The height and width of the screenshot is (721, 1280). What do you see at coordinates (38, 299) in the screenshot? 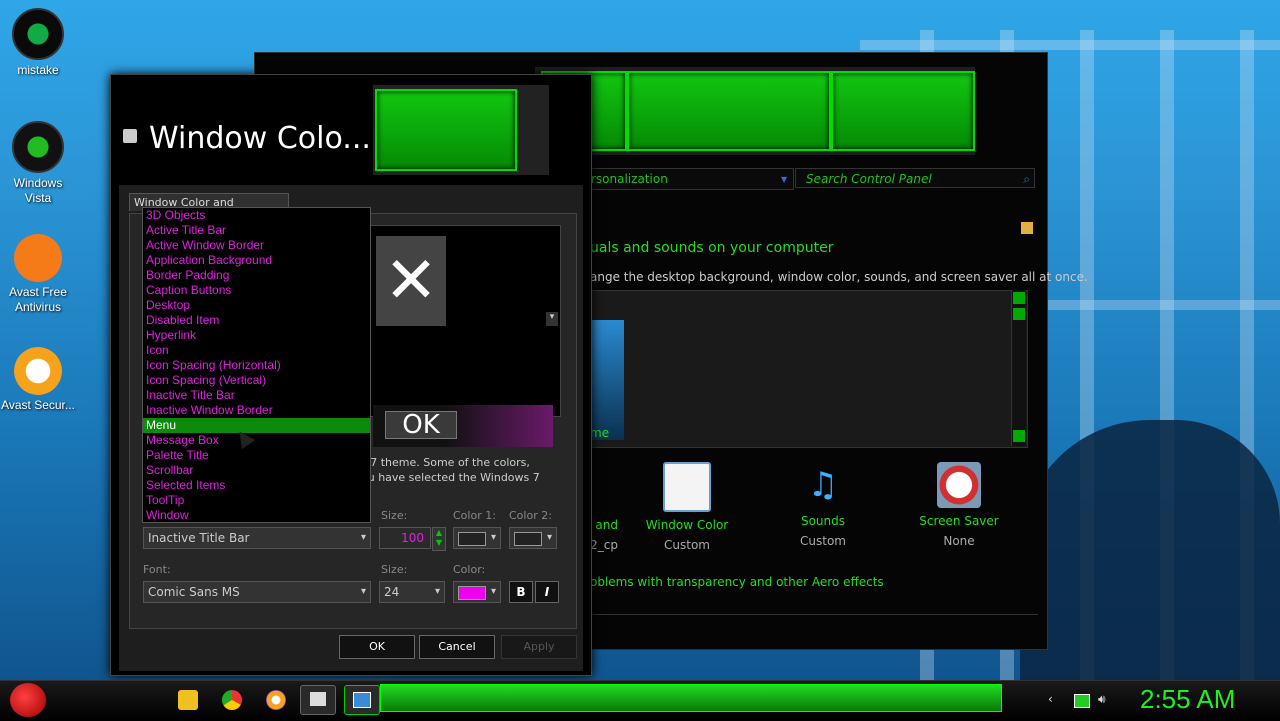
I see `desktop-icon-label: Avast Free Antivirus` at bounding box center [38, 299].